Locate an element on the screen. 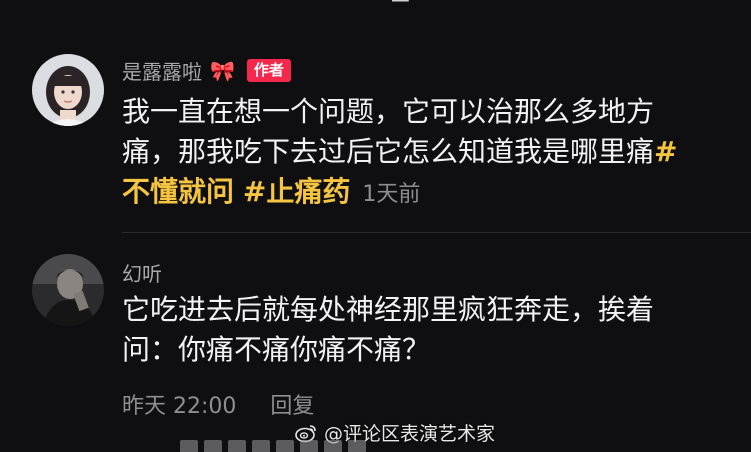  hashtag-link: 不懂就问 is located at coordinates (178, 191).